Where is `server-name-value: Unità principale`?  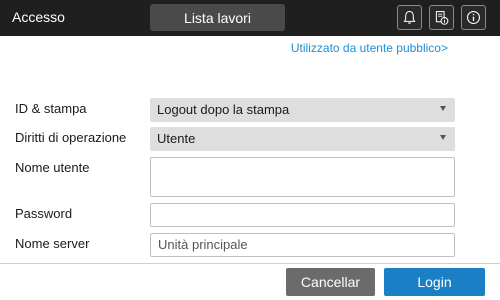
server-name-value: Unità principale is located at coordinates (203, 244).